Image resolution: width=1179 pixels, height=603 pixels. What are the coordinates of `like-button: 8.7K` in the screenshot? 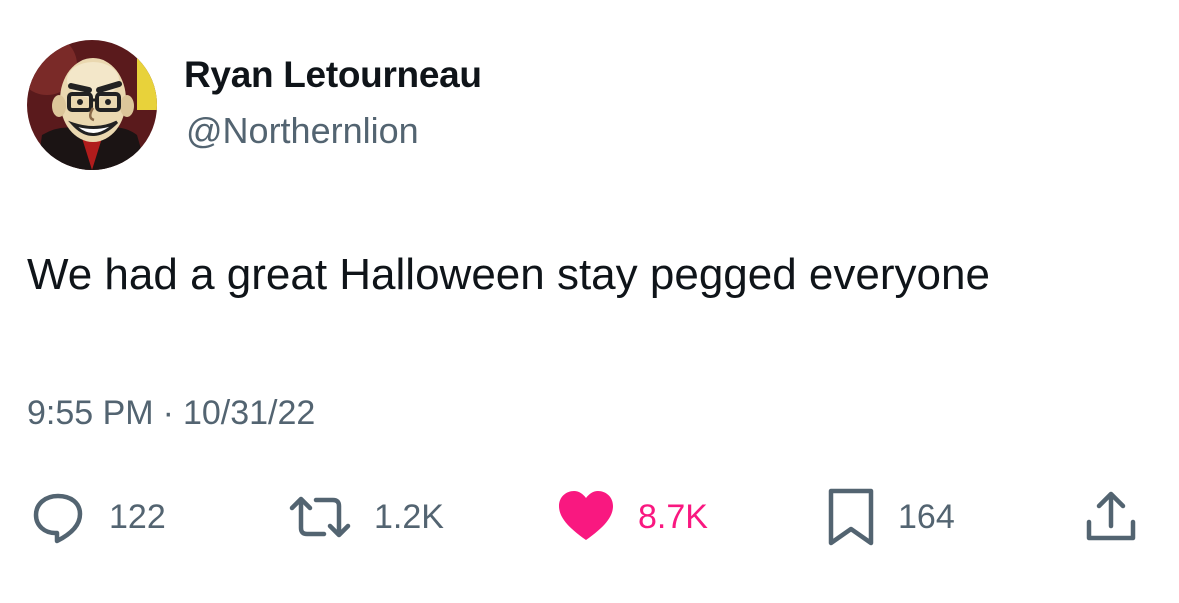 It's located at (632, 517).